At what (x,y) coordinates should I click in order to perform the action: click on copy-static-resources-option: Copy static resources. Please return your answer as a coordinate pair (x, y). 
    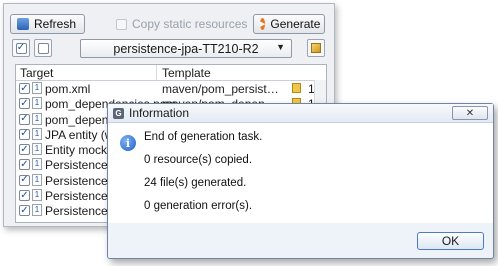
    Looking at the image, I should click on (181, 24).